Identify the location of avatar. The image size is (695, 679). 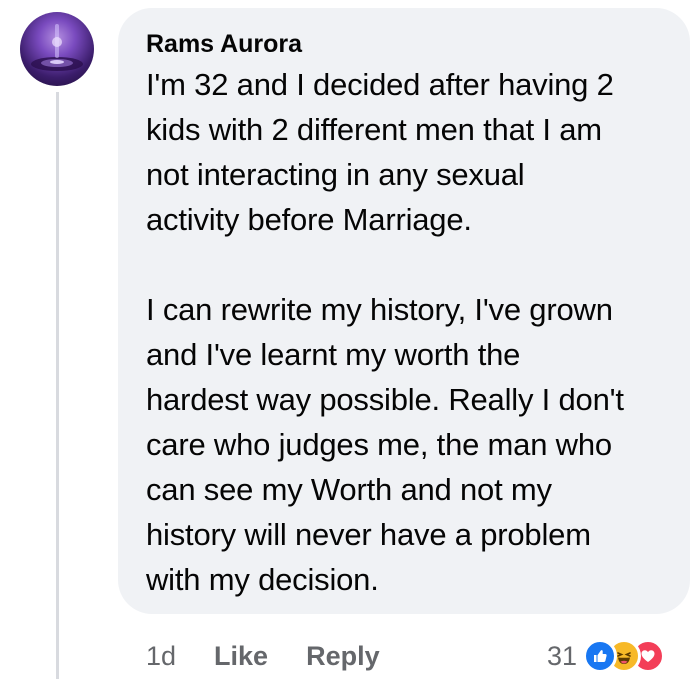
(57, 49).